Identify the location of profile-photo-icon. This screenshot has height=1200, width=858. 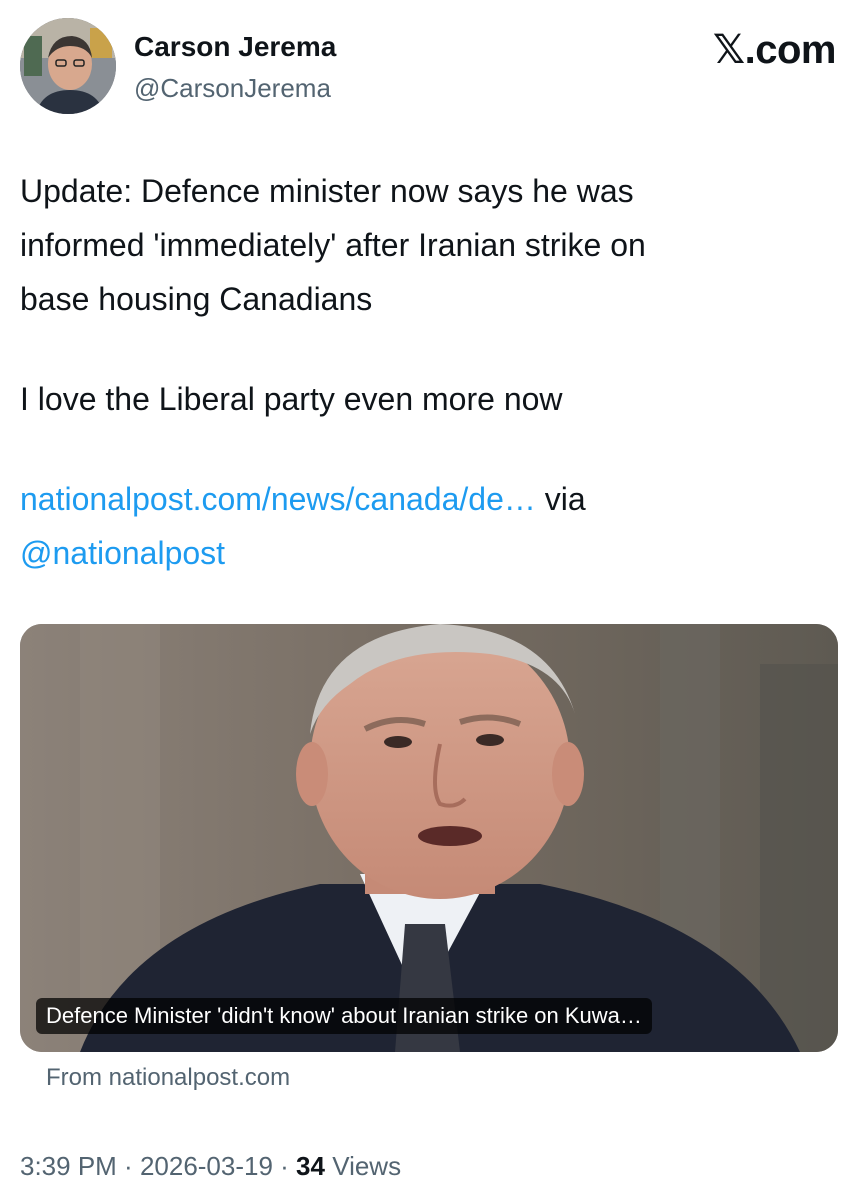
(68, 66).